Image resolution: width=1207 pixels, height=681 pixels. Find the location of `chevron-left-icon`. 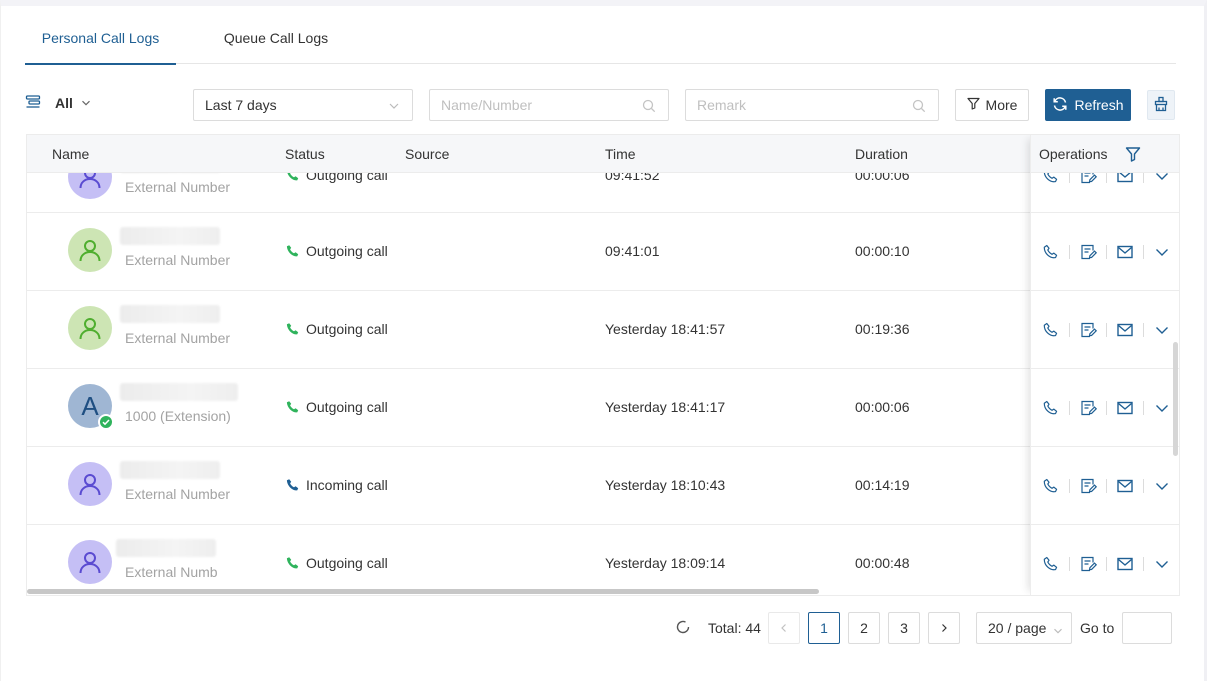

chevron-left-icon is located at coordinates (783, 628).